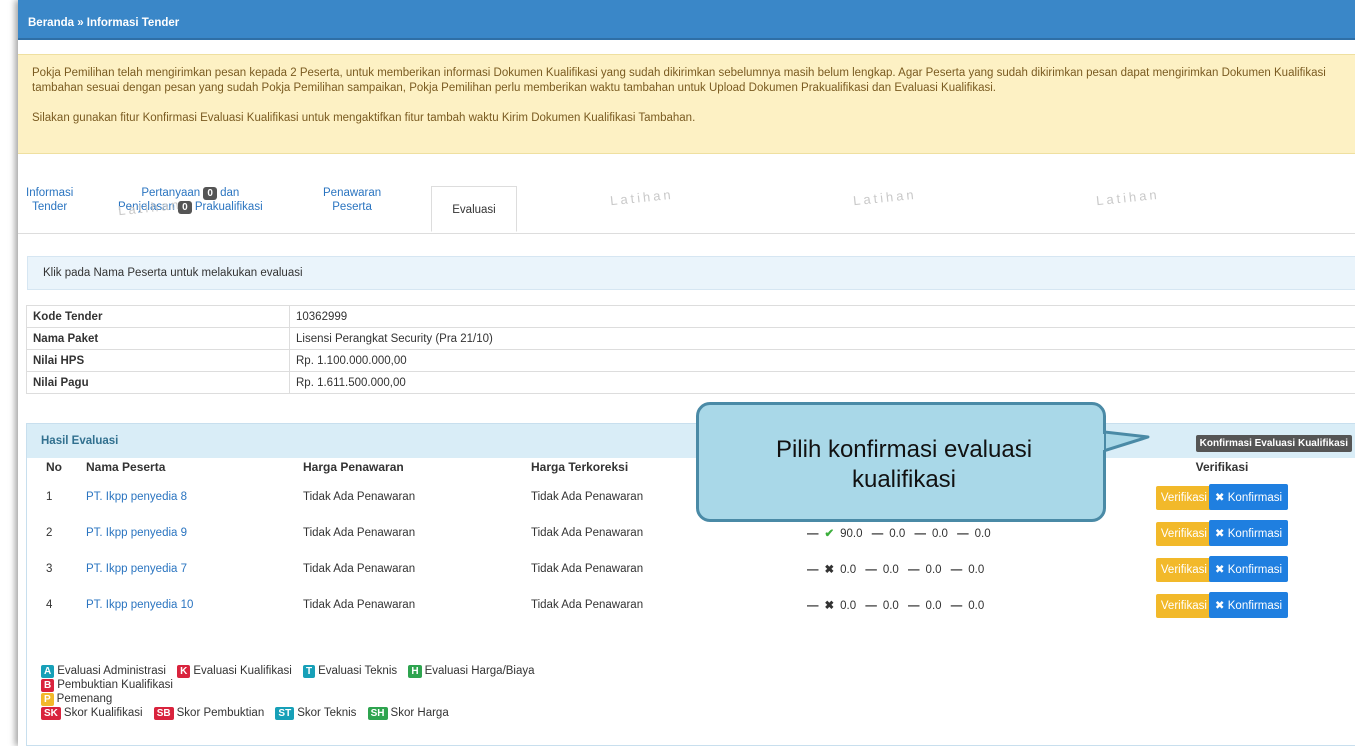  What do you see at coordinates (851, 534) in the screenshot?
I see `score-value: 90.0` at bounding box center [851, 534].